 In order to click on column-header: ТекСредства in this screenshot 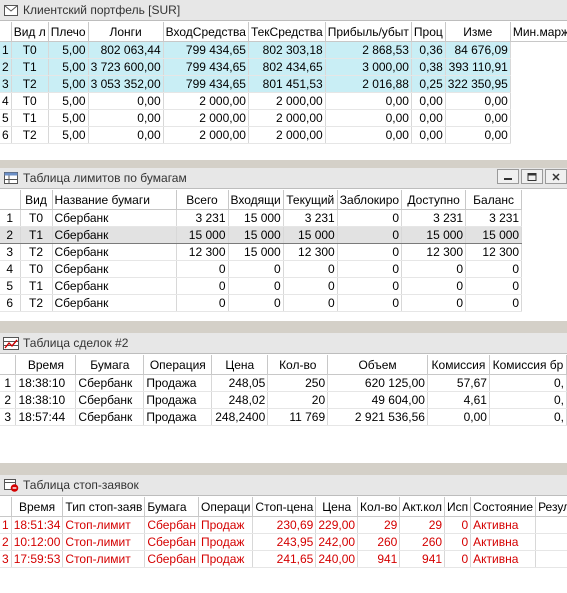, I will do `click(287, 32)`.